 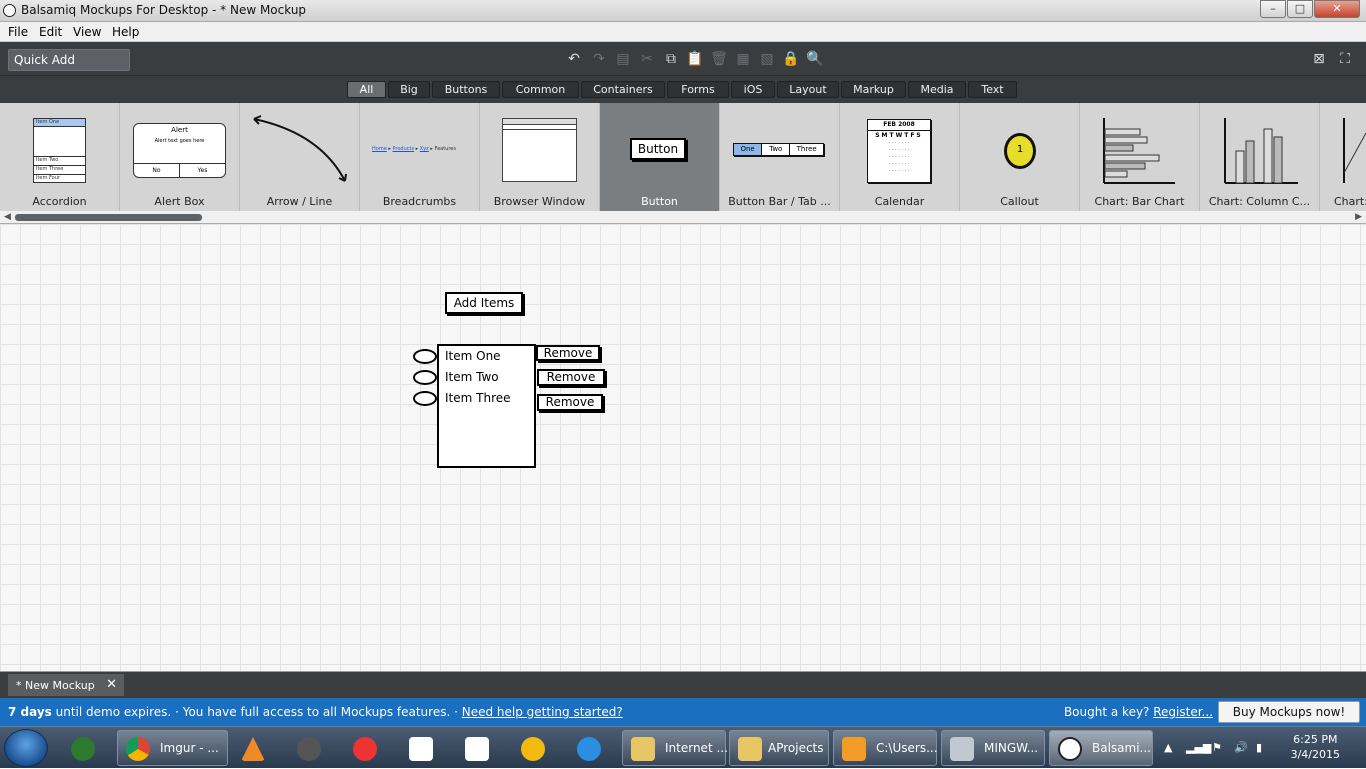 I want to click on clock: 6:25 PM 3/4/2015, so click(x=1315, y=747).